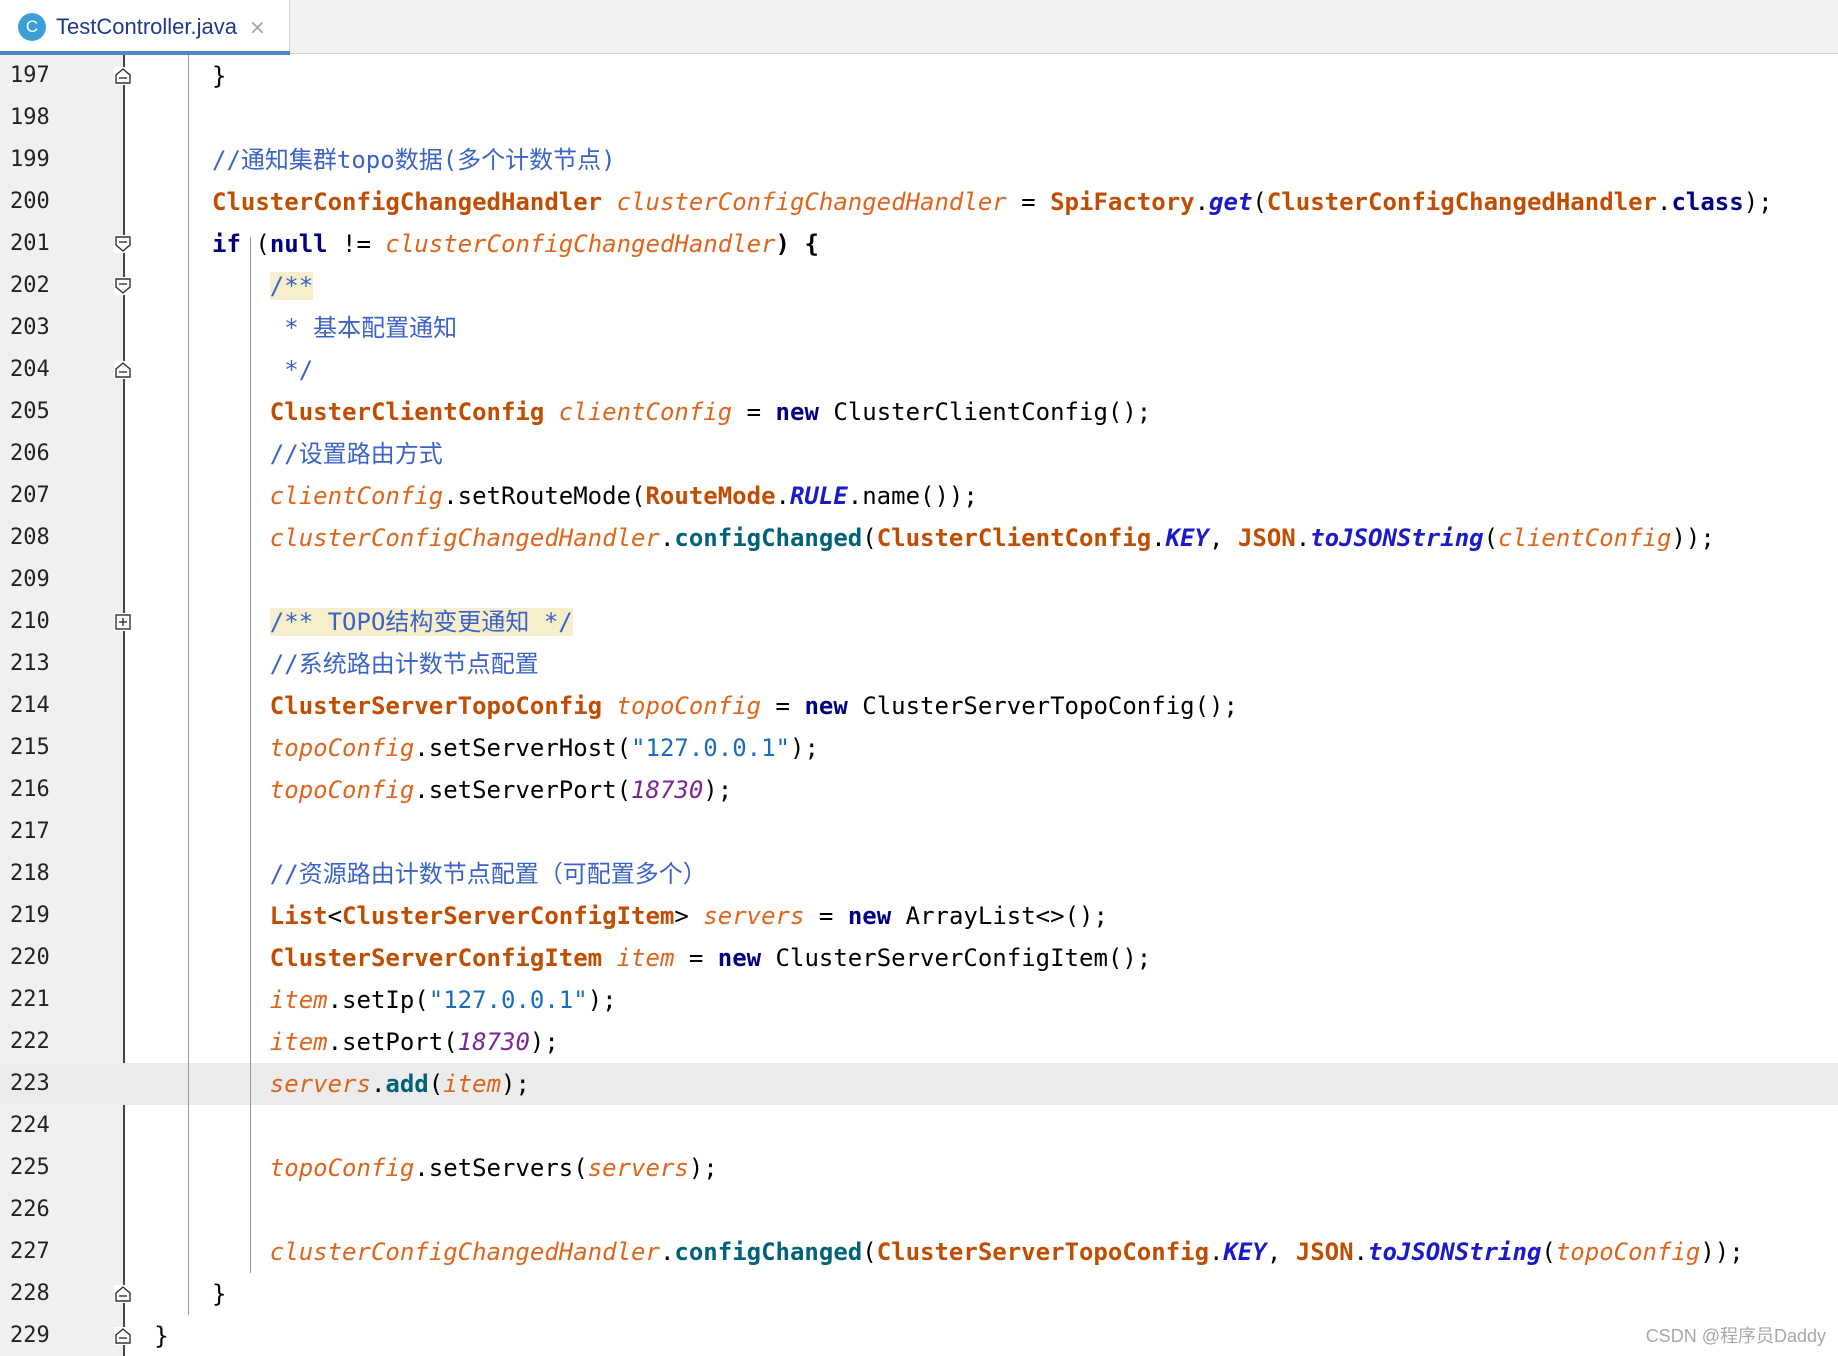 This screenshot has width=1838, height=1356. I want to click on code-line: 228}, so click(919, 1294).